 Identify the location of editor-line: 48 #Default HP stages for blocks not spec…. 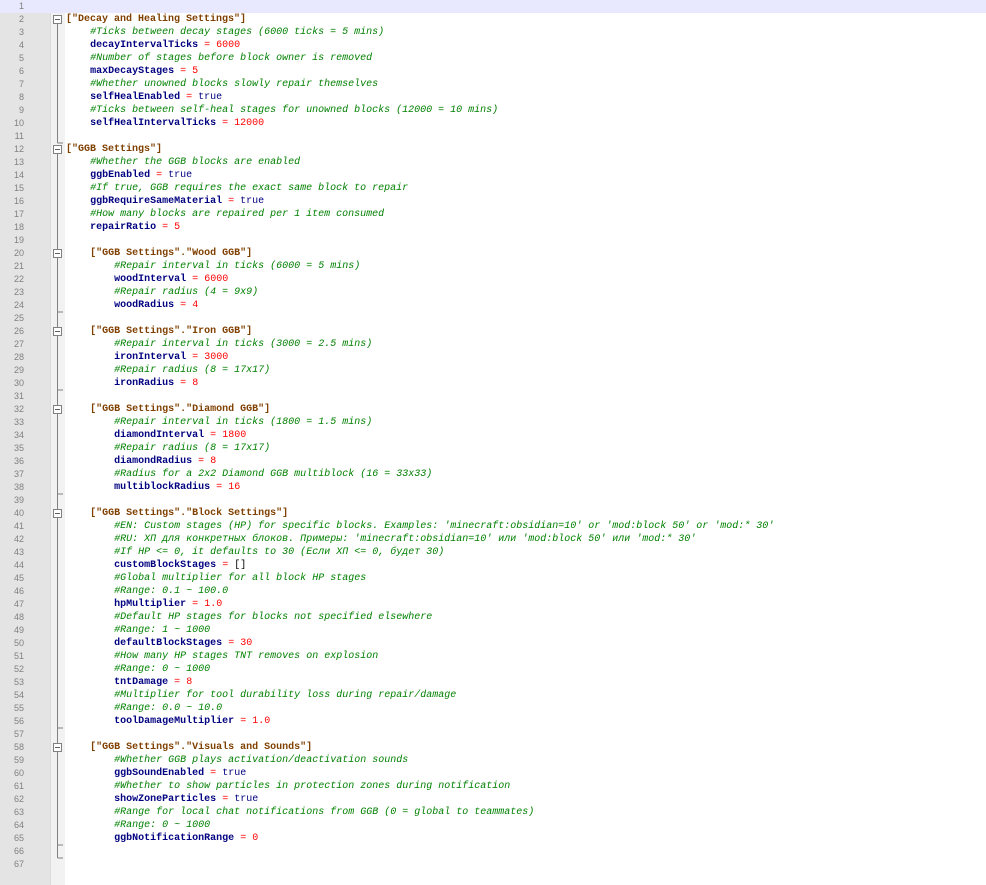
(493, 617).